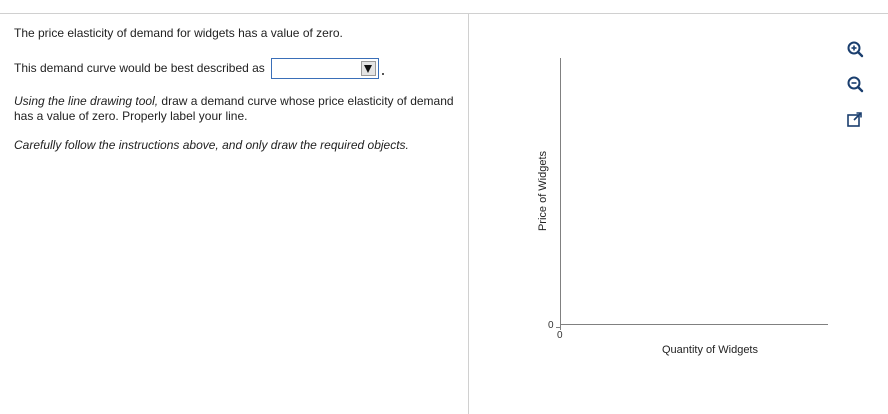  Describe the element at coordinates (855, 120) in the screenshot. I see `expand-icon` at that location.